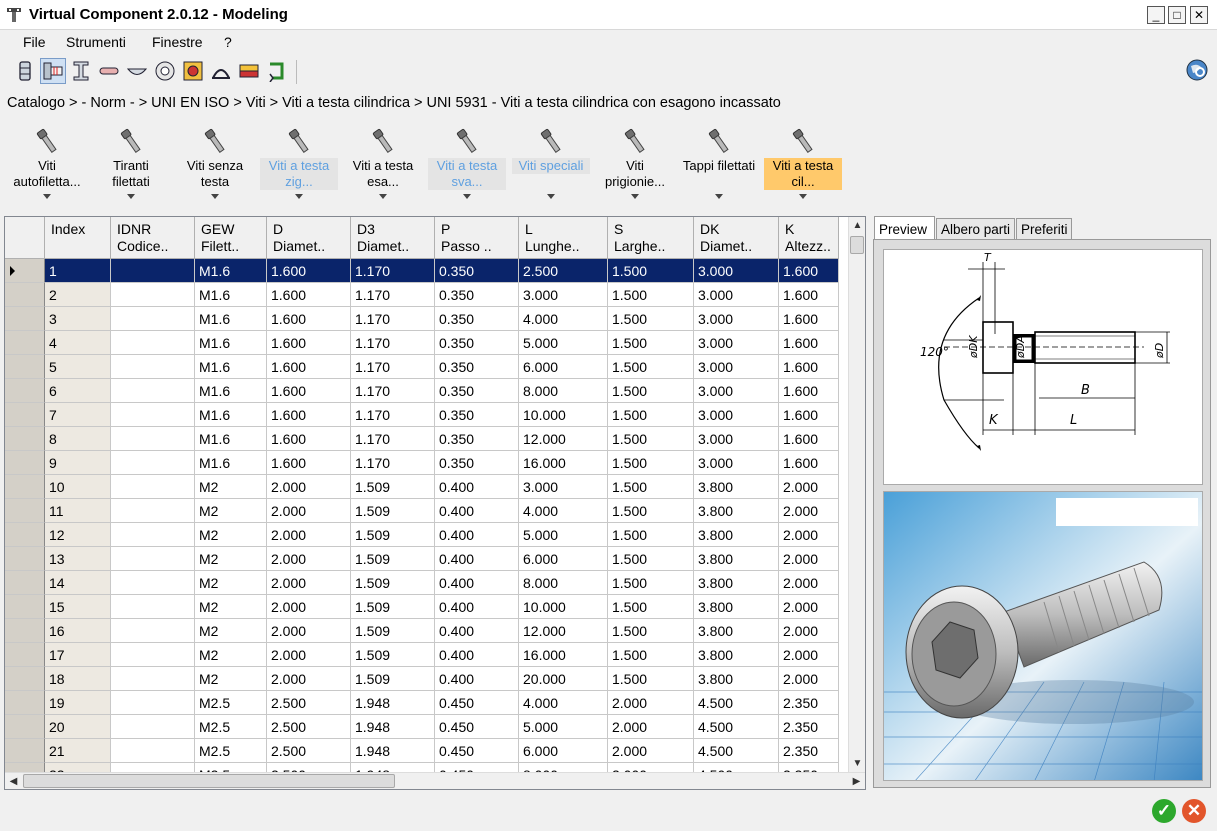  Describe the element at coordinates (231, 751) in the screenshot. I see `table-cell: M2.5` at that location.